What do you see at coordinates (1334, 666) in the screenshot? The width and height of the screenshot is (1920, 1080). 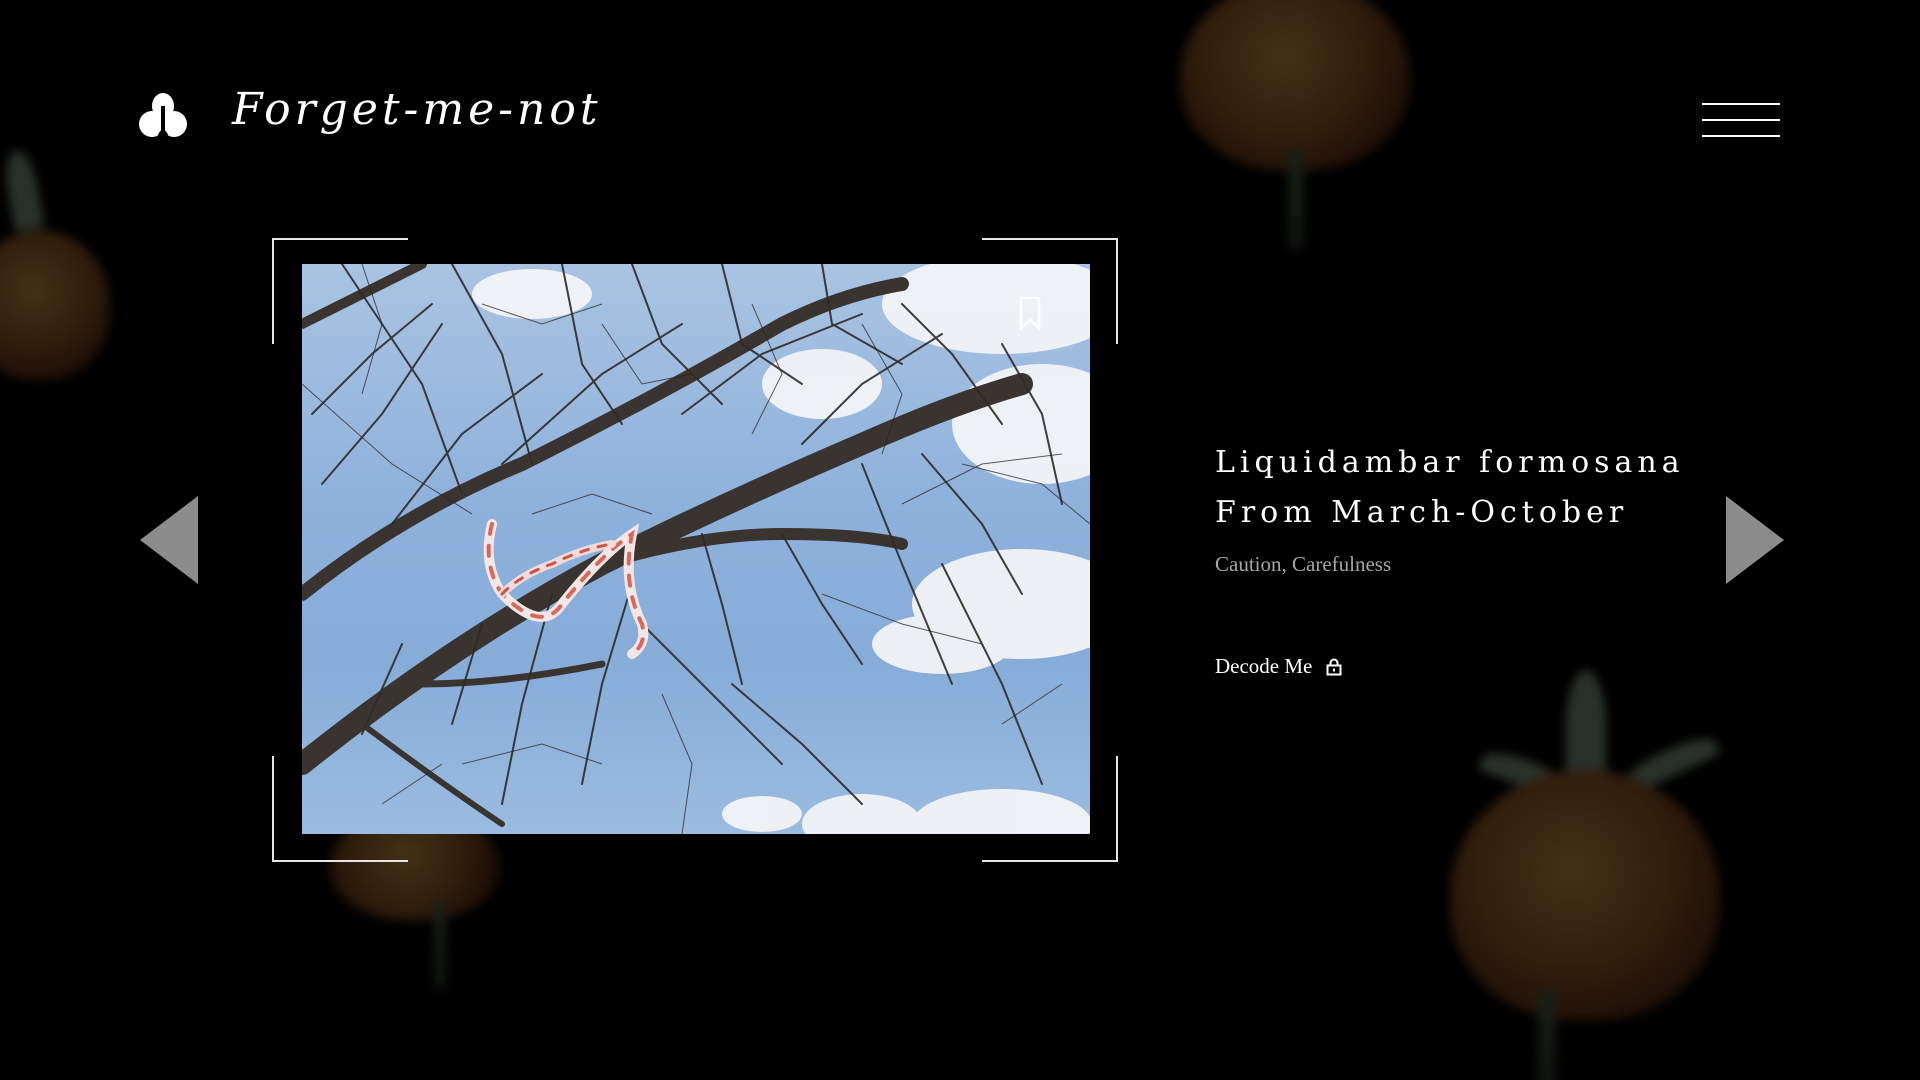 I see `lock-icon` at bounding box center [1334, 666].